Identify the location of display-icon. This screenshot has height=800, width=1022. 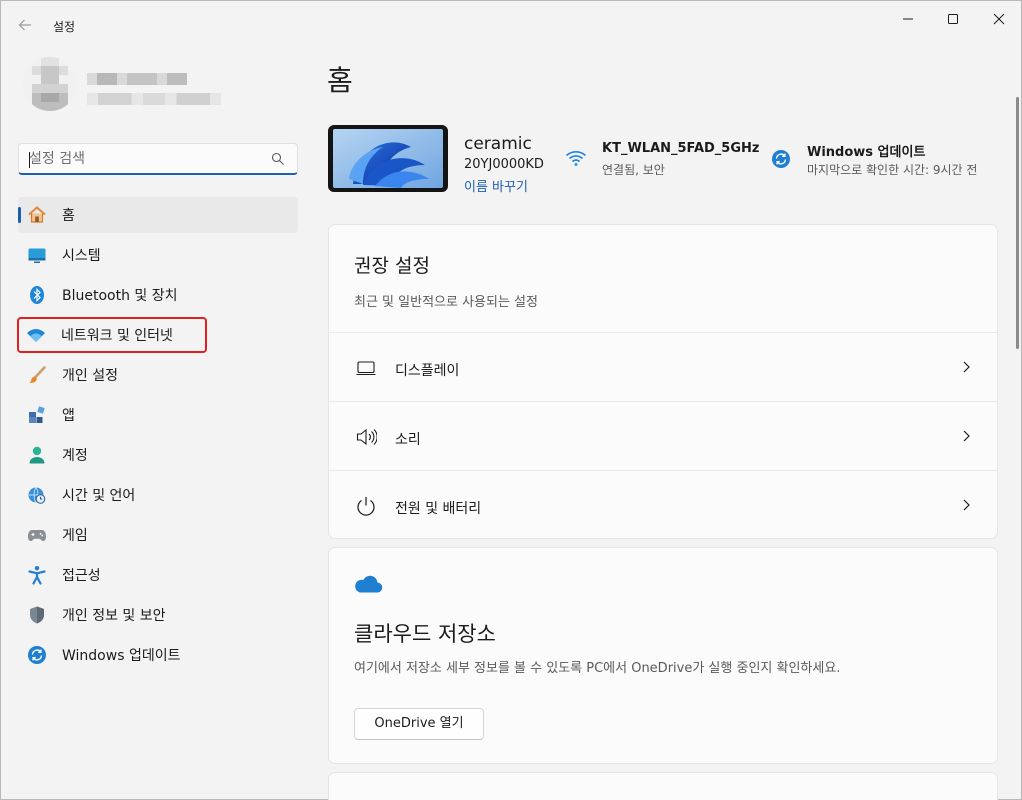
(366, 368).